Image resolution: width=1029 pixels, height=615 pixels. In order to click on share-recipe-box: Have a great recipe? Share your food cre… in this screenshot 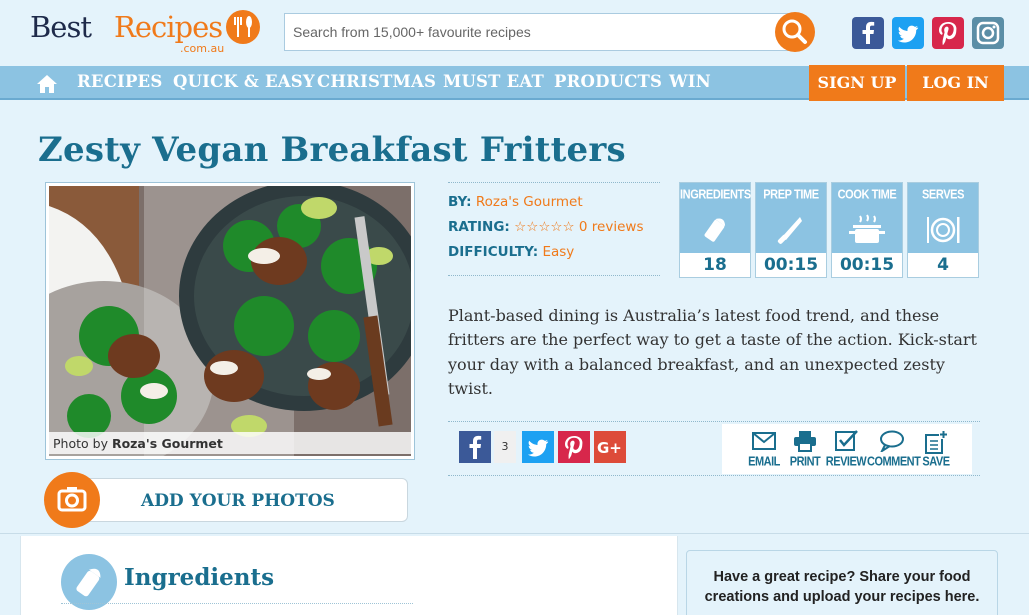, I will do `click(842, 582)`.